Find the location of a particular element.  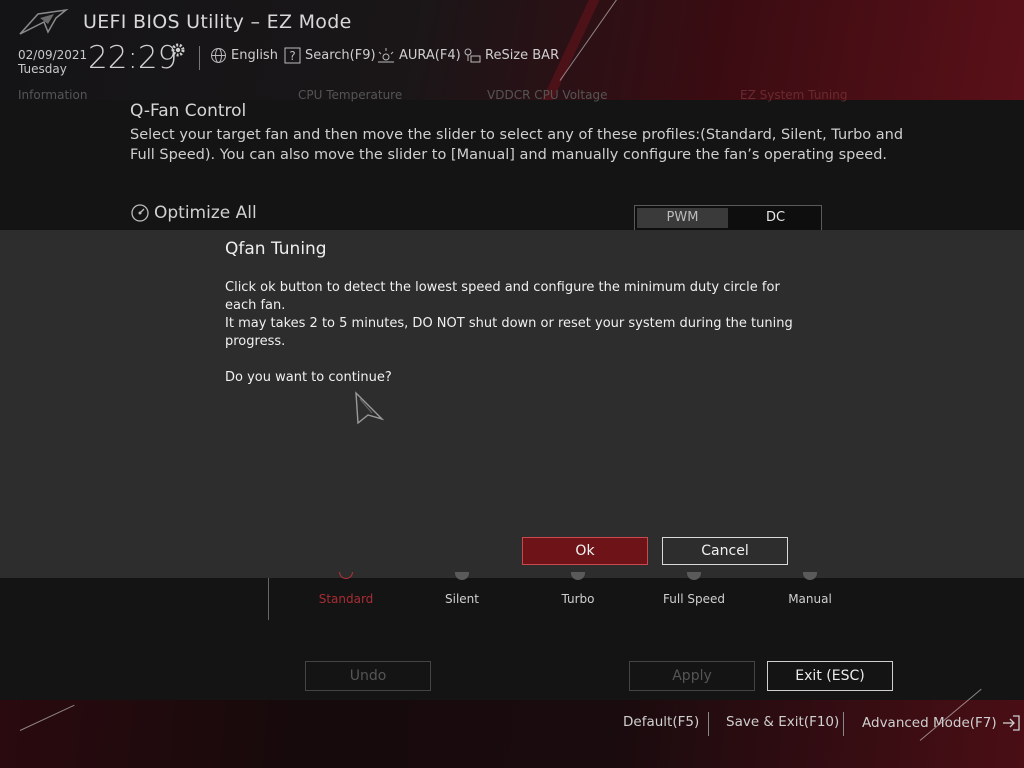

profile-manual: Manual is located at coordinates (810, 599).